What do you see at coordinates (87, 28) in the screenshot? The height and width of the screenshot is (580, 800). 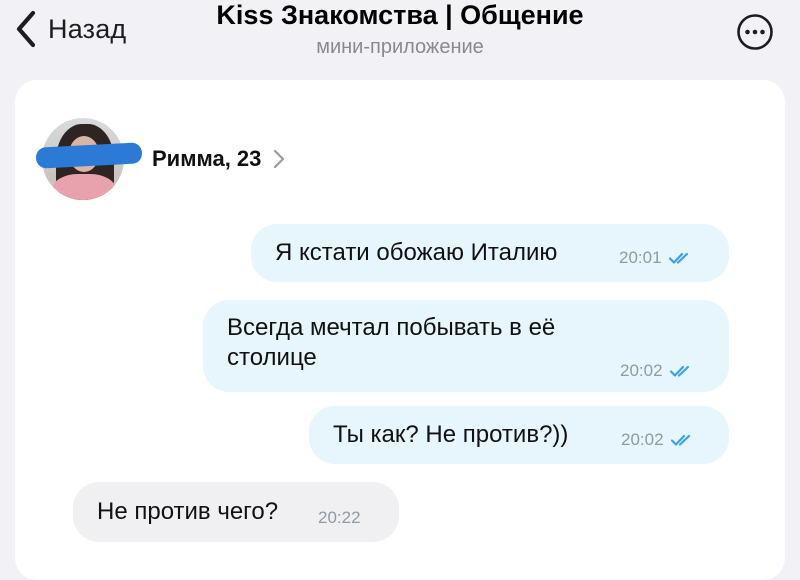 I see `back-label: Назад` at bounding box center [87, 28].